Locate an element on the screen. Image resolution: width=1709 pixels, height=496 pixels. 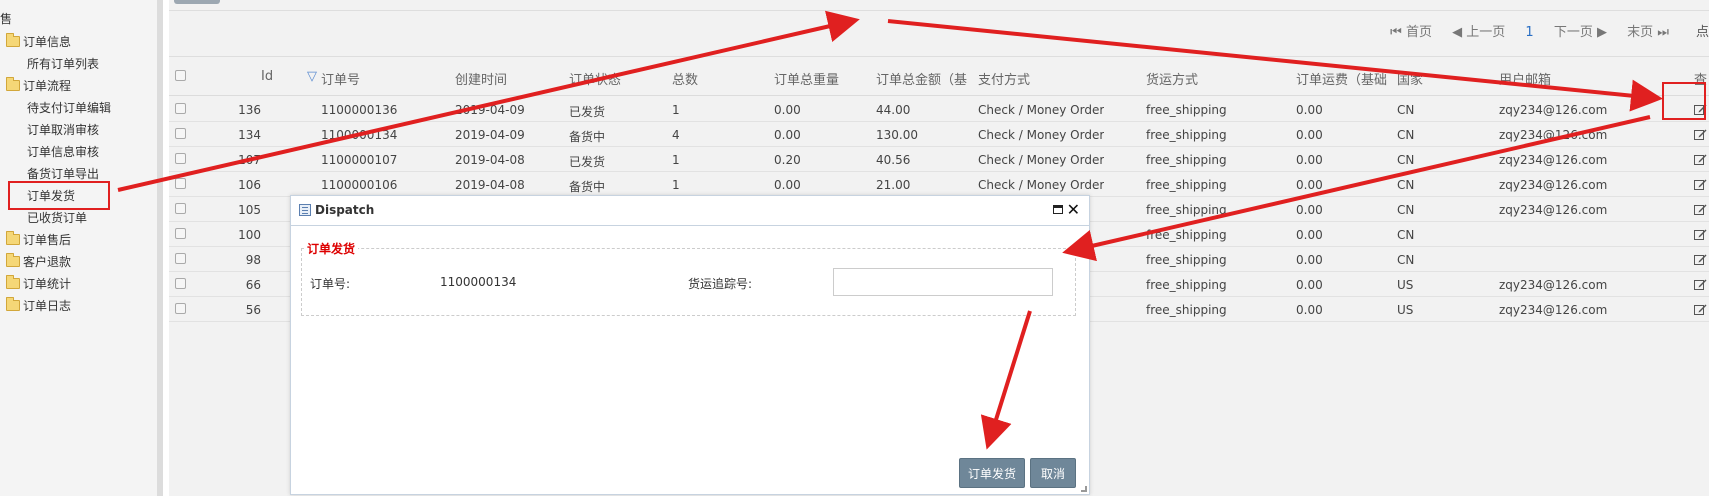
annotation-box-sidebar is located at coordinates (59, 195).